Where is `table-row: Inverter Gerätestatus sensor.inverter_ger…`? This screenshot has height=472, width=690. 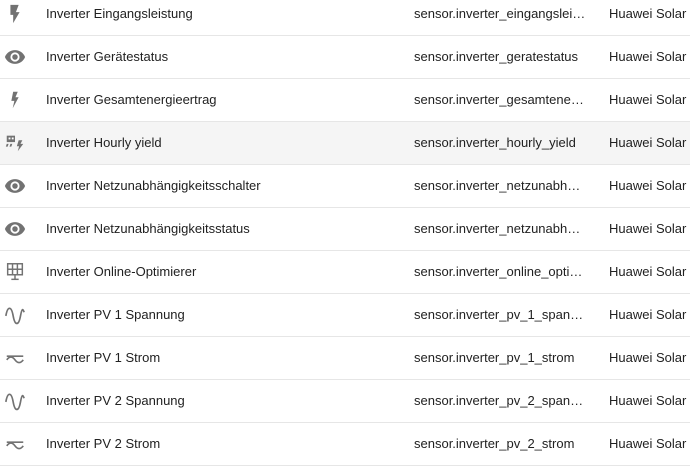
table-row: Inverter Gerätestatus sensor.inverter_ger… is located at coordinates (345, 57).